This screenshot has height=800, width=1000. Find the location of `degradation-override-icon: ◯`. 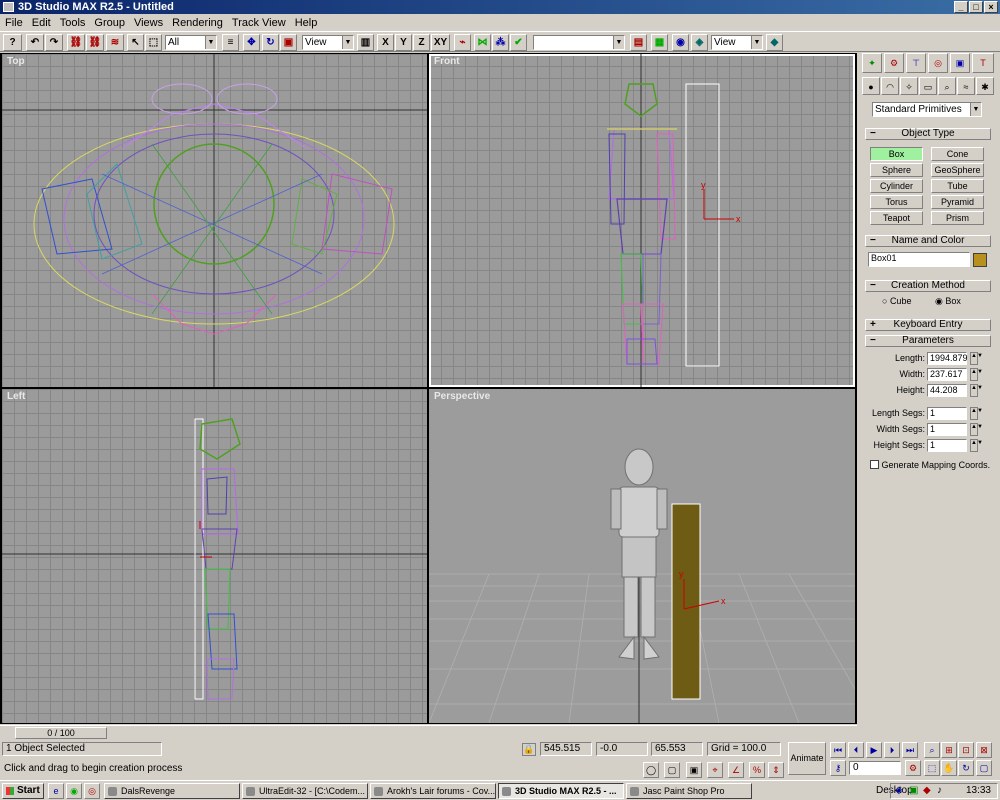

degradation-override-icon: ◯ is located at coordinates (651, 770).